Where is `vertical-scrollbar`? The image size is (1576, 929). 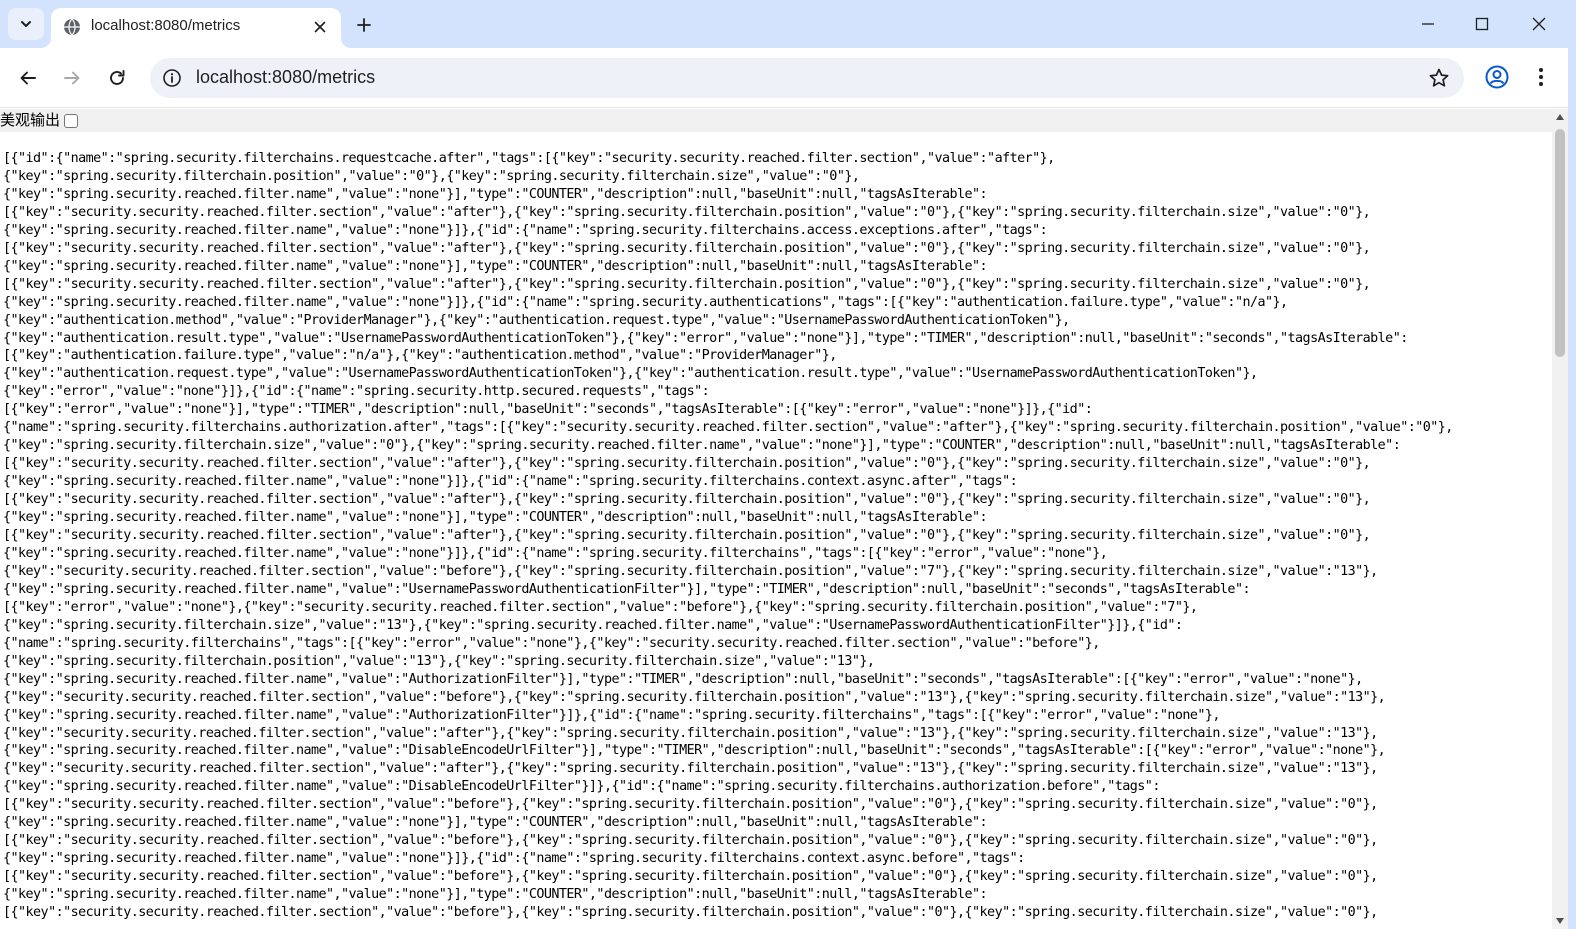 vertical-scrollbar is located at coordinates (1560, 519).